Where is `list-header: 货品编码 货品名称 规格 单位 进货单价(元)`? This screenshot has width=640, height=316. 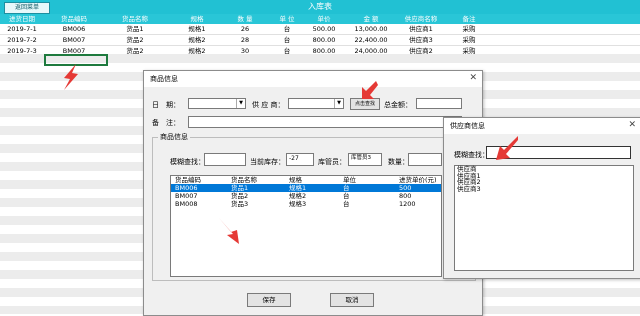
list-header: 货品编码 货品名称 规格 单位 进货单价(元) is located at coordinates (306, 180).